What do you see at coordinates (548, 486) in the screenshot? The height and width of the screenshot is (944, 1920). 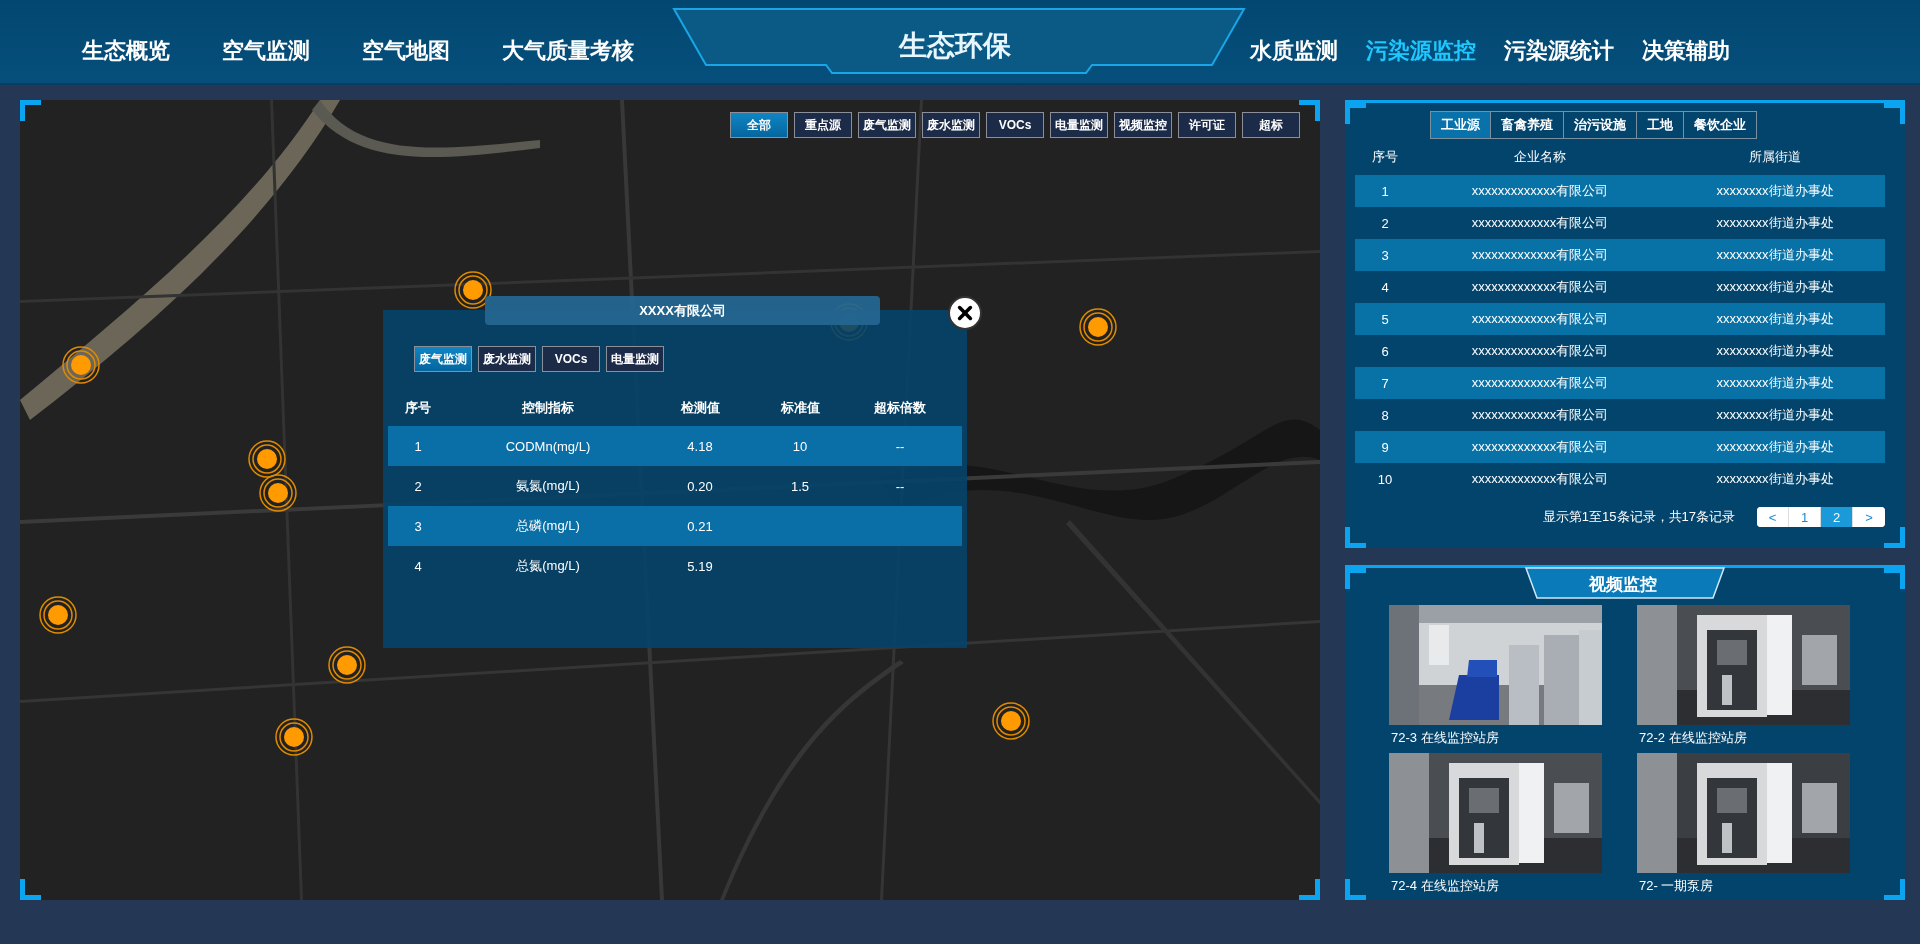 I see `table-cell: 氨氮(mg/L)` at bounding box center [548, 486].